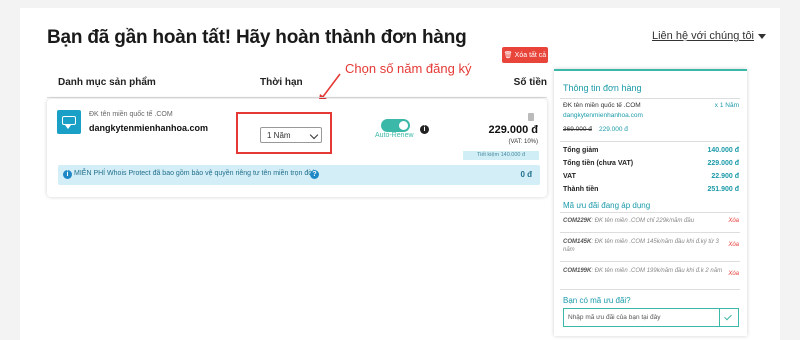  Describe the element at coordinates (723, 189) in the screenshot. I see `grand-total-value: 251.900 đ` at that location.